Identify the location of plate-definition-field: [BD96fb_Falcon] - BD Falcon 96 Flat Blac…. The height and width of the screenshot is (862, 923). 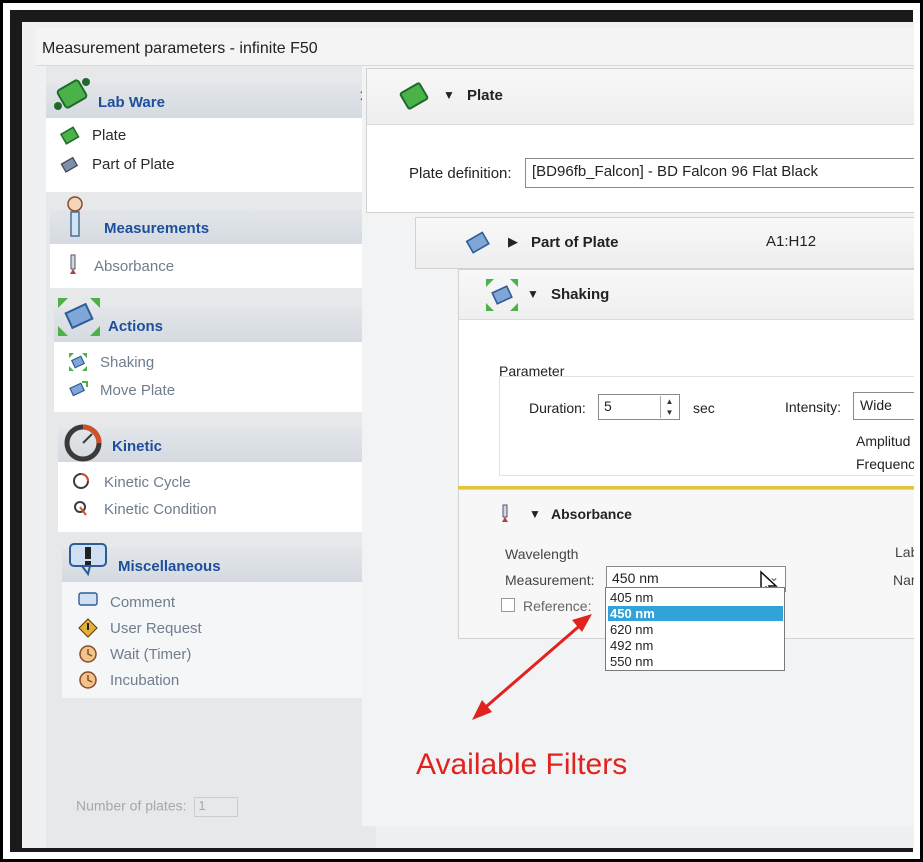
(719, 173).